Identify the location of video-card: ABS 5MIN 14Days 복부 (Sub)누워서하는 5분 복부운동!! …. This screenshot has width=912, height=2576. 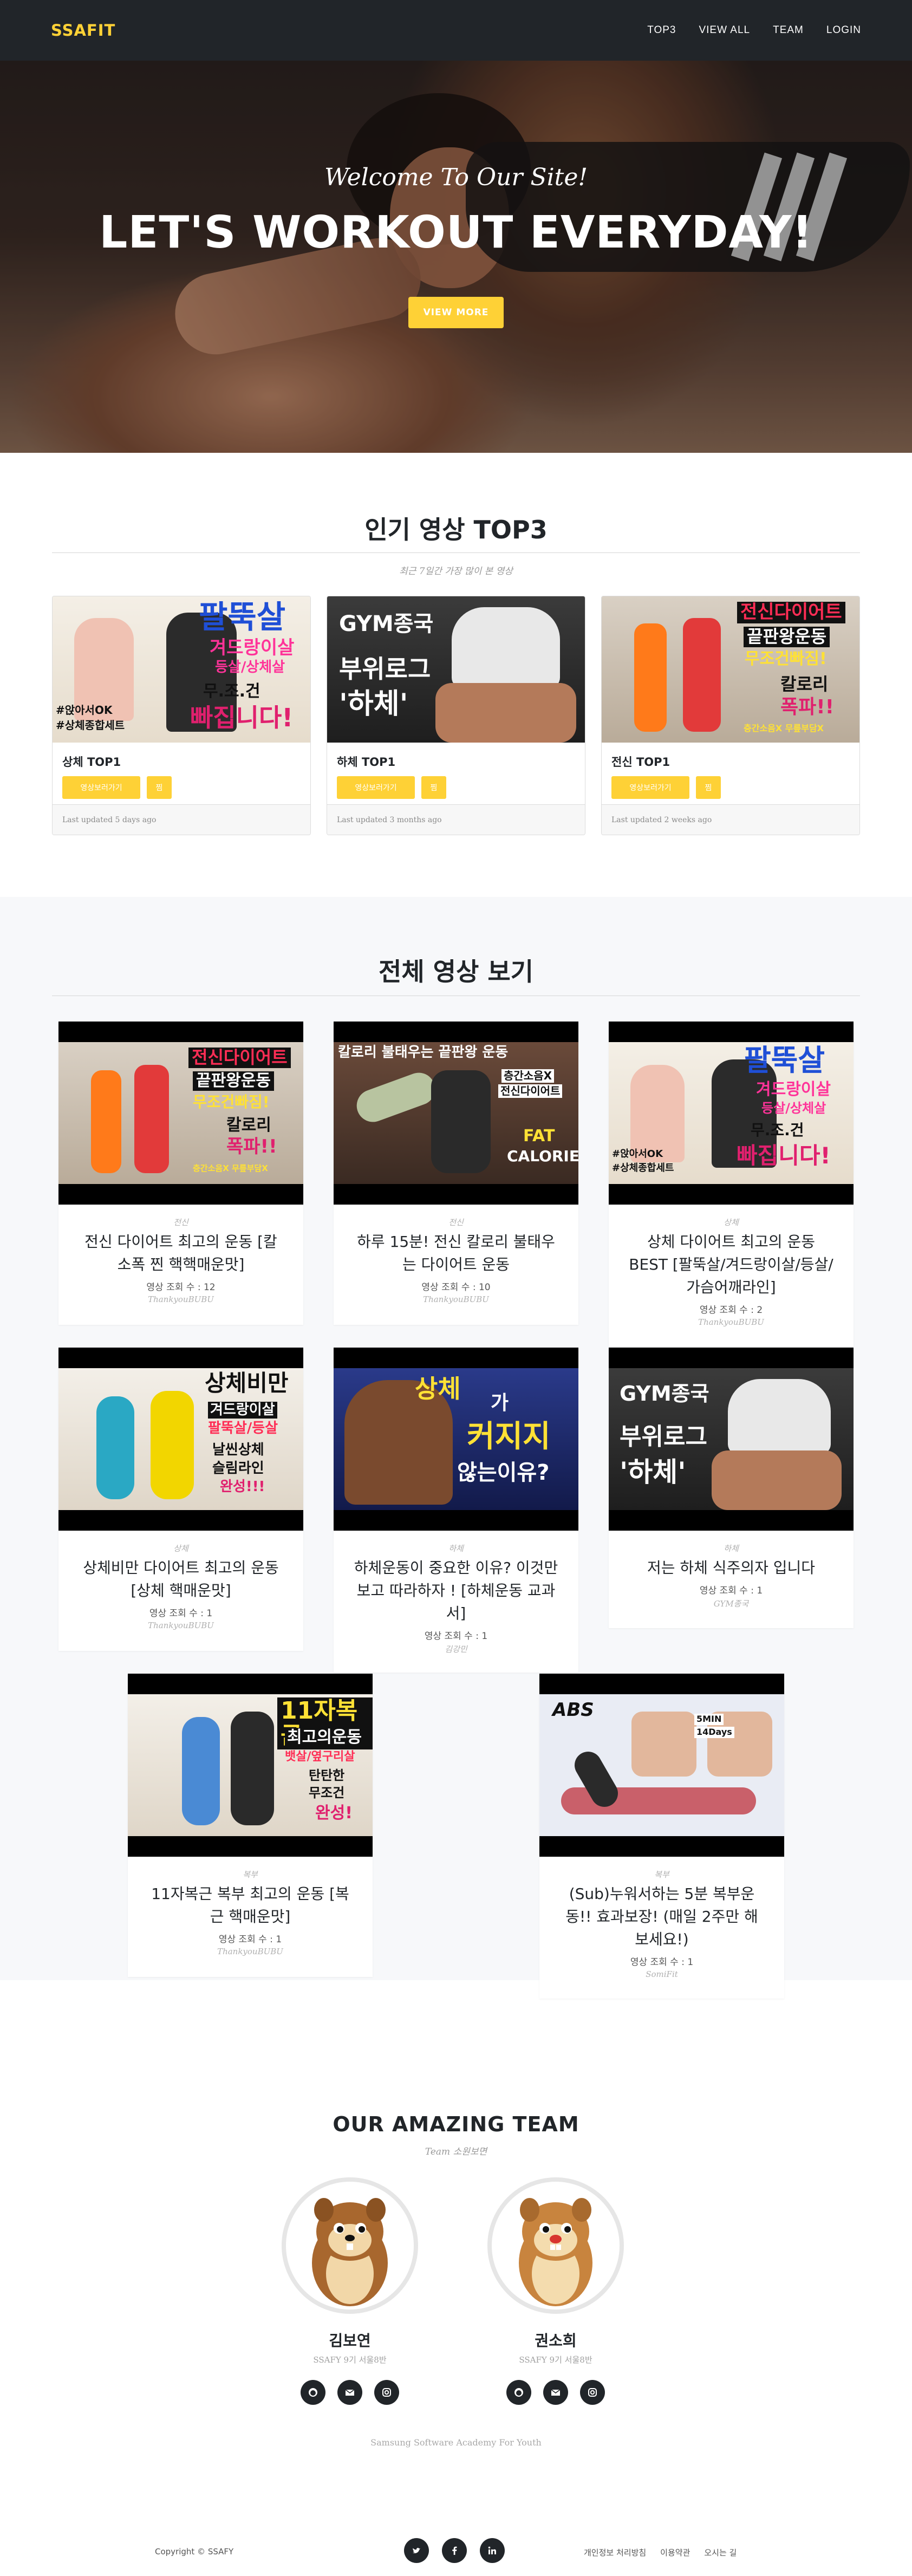
(661, 1836).